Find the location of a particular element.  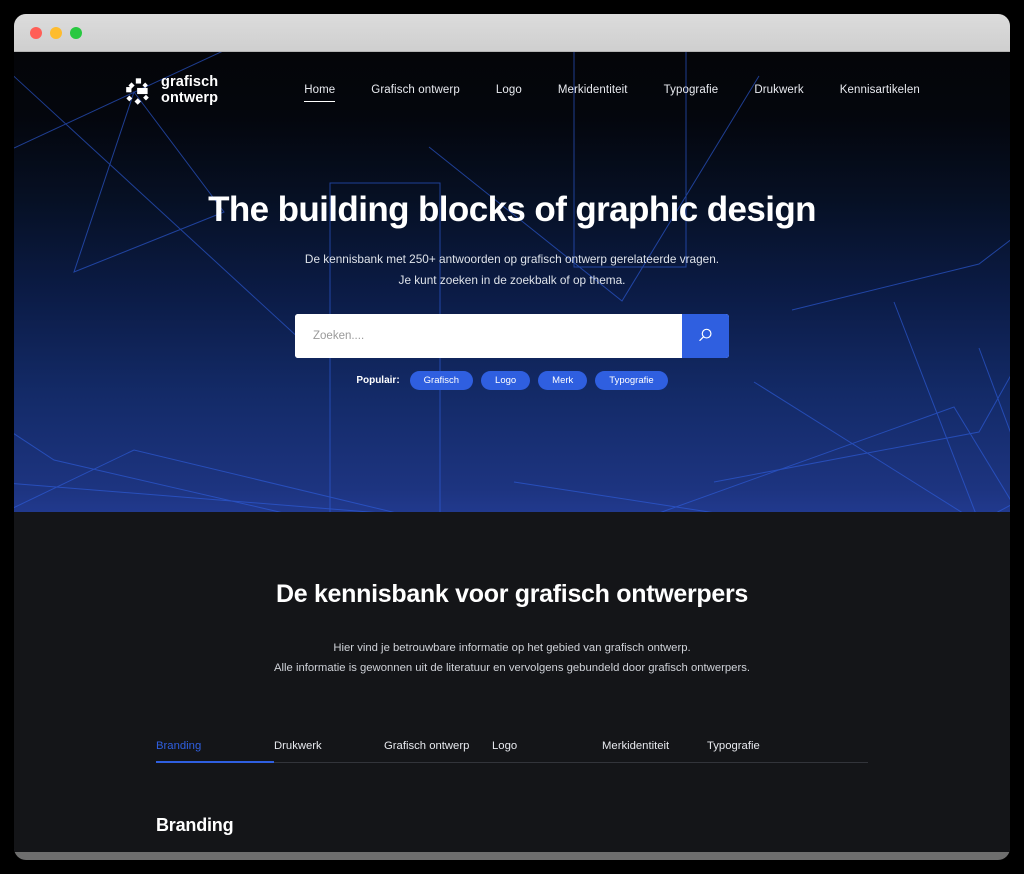

close-window-button is located at coordinates (36, 32).